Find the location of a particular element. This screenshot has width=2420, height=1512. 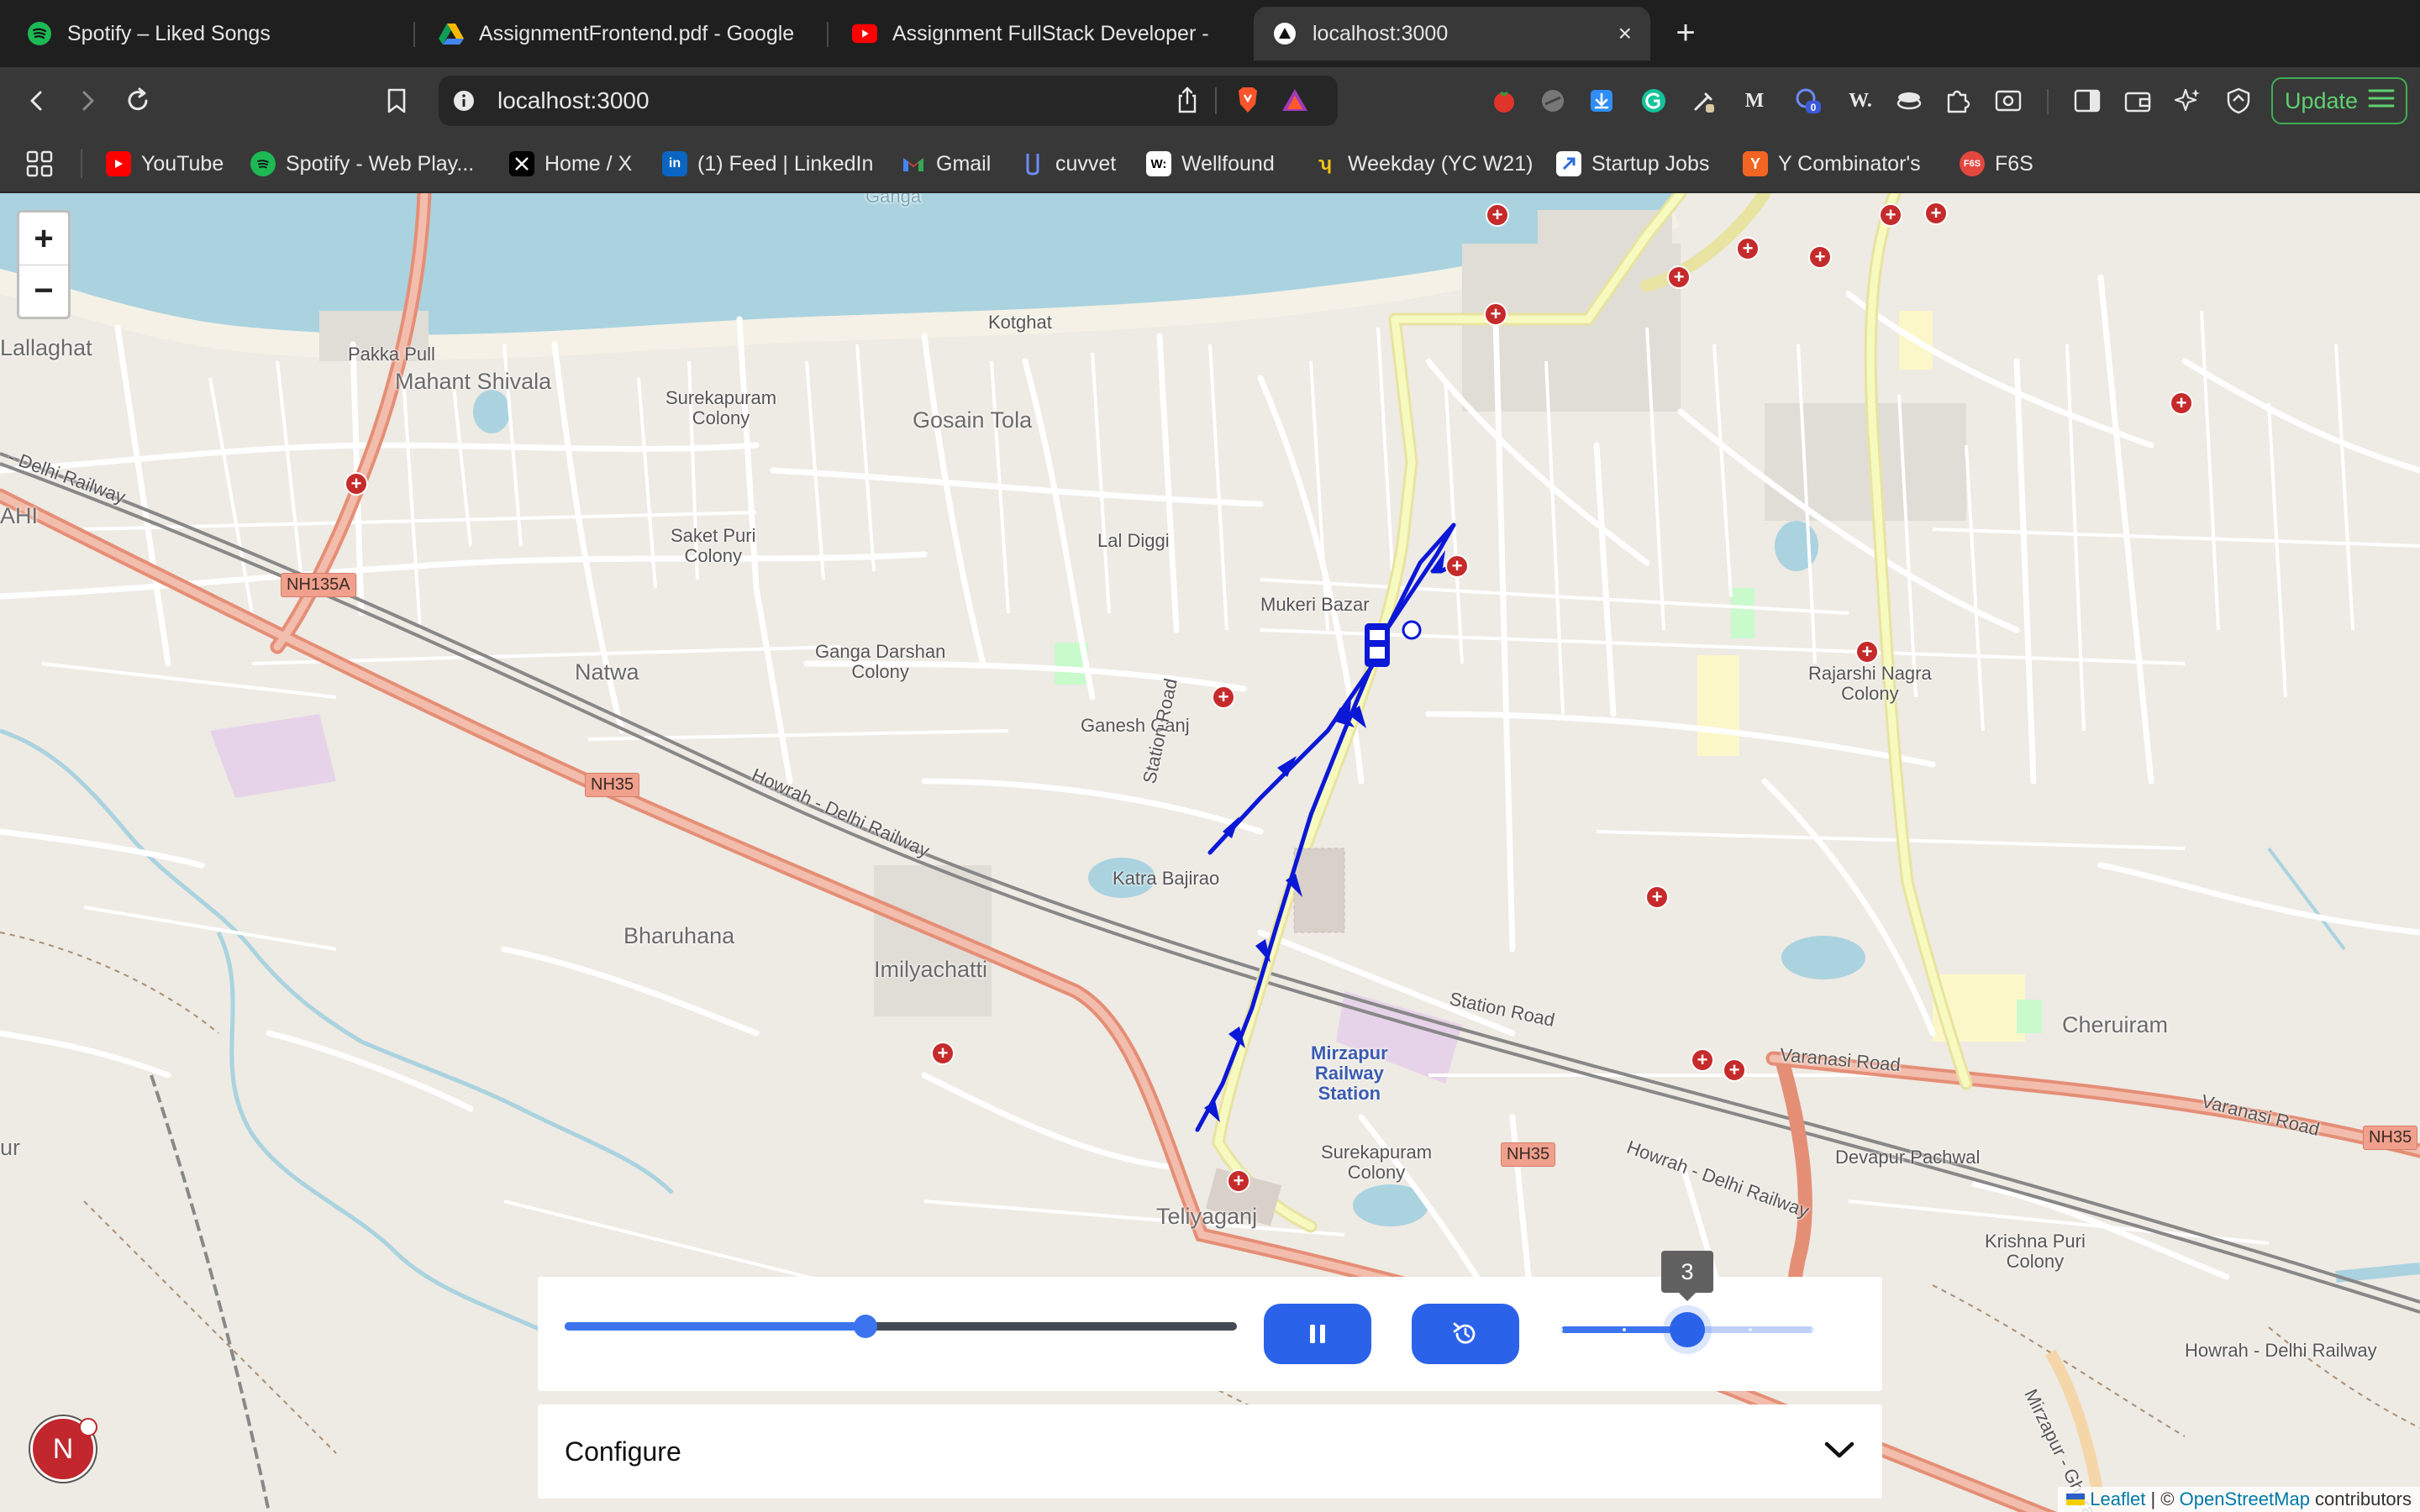

configure-accordion: Configure is located at coordinates (1210, 1451).